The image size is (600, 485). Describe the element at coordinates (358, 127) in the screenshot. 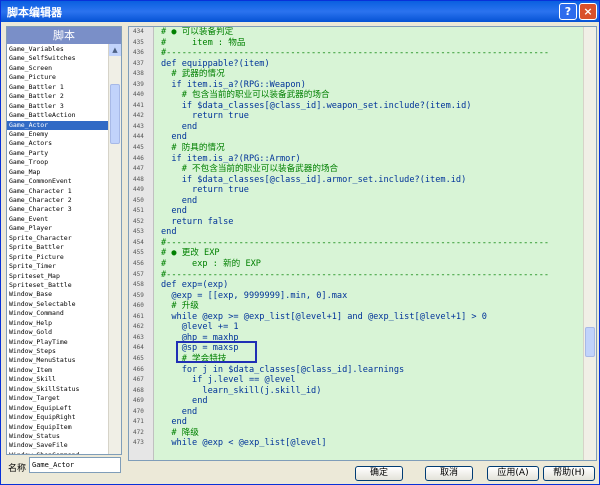

I see `code-line: 443 end` at that location.